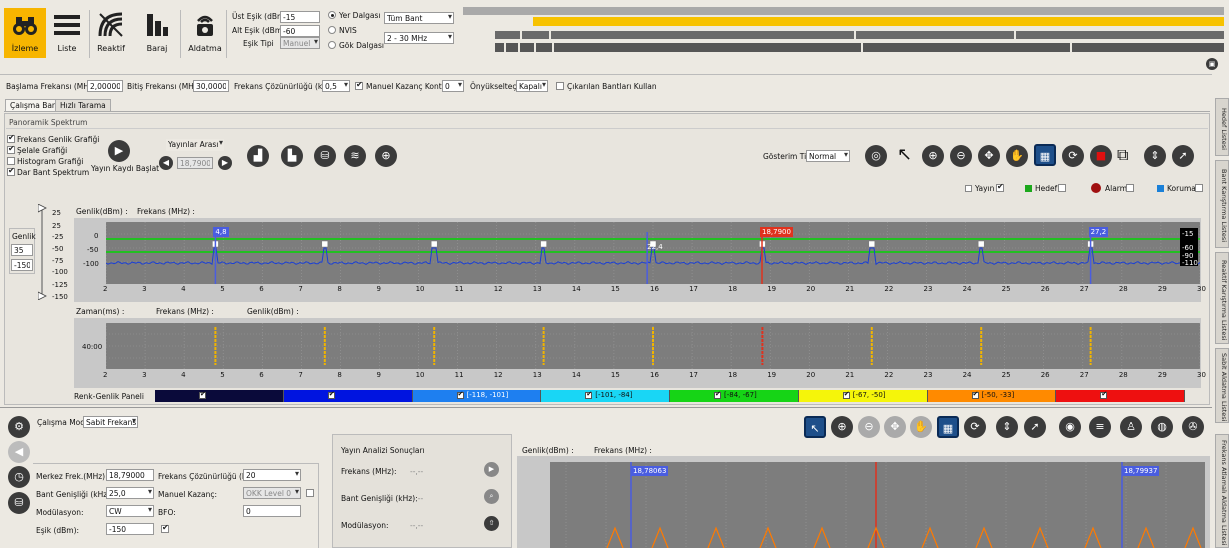 This screenshot has height=548, width=1229. Describe the element at coordinates (1035, 427) in the screenshot. I see `nb-select-button: ➚` at that location.